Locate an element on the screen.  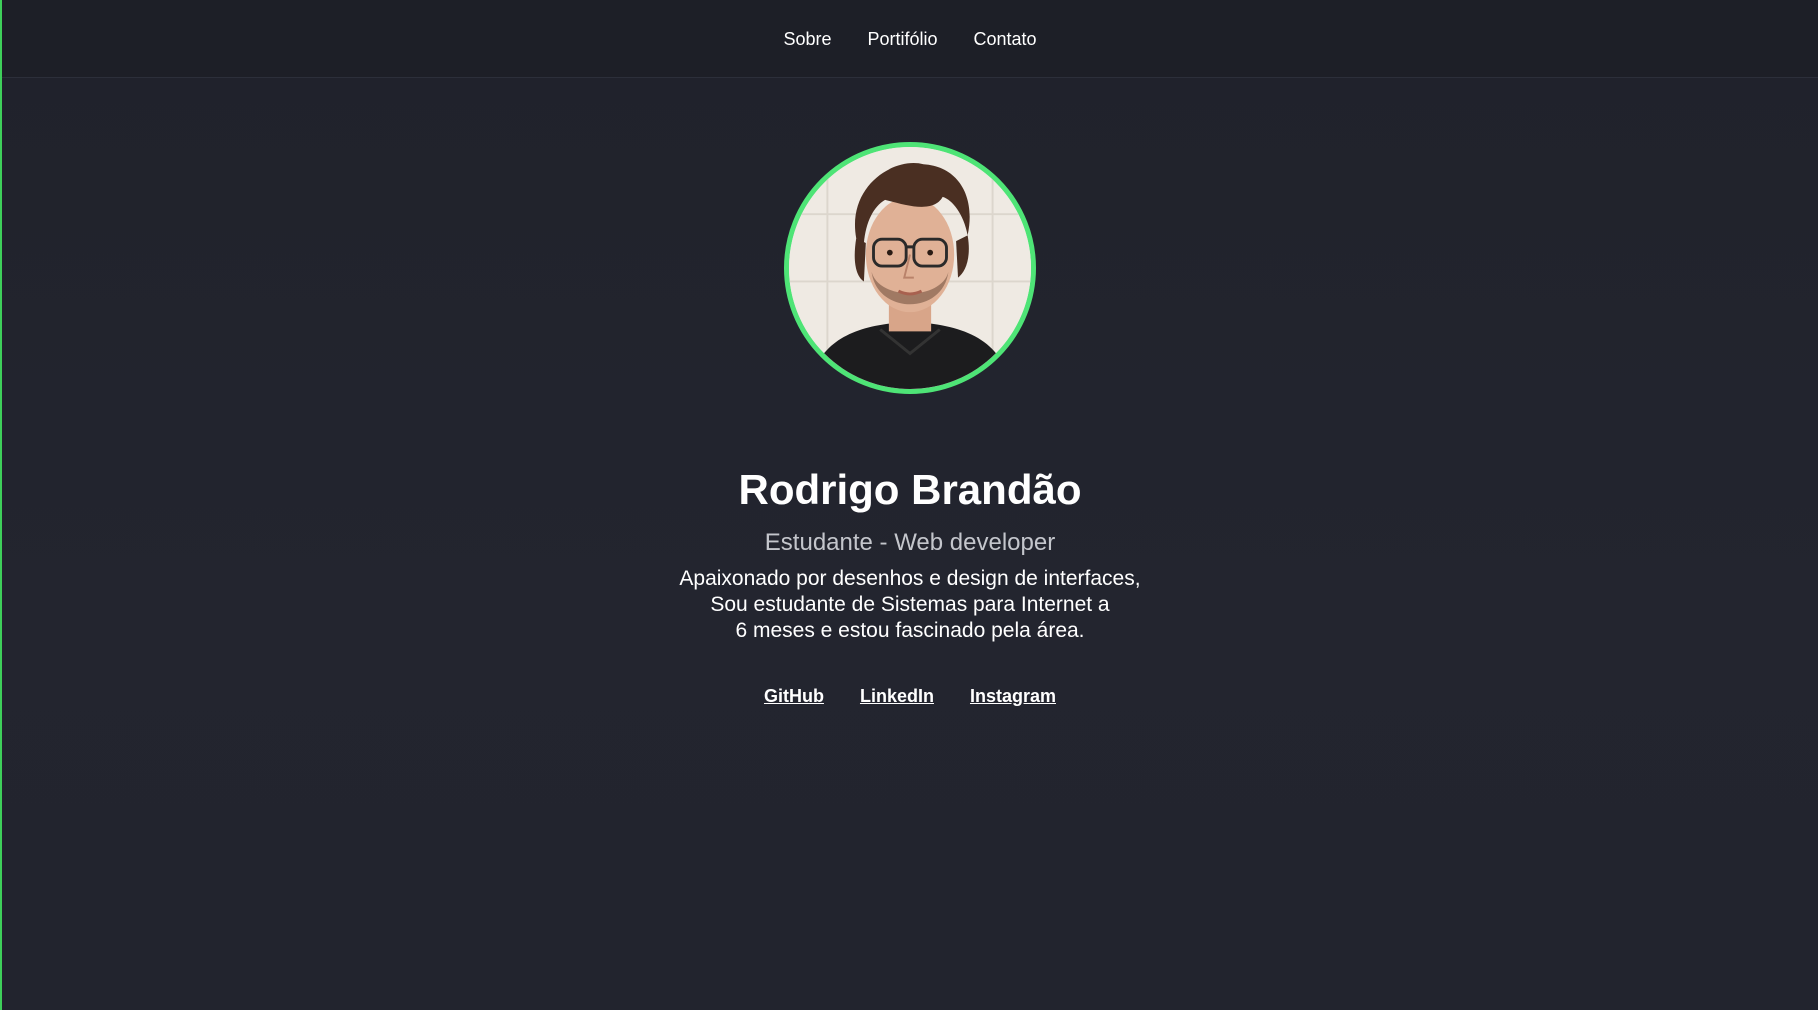
avatar is located at coordinates (910, 268).